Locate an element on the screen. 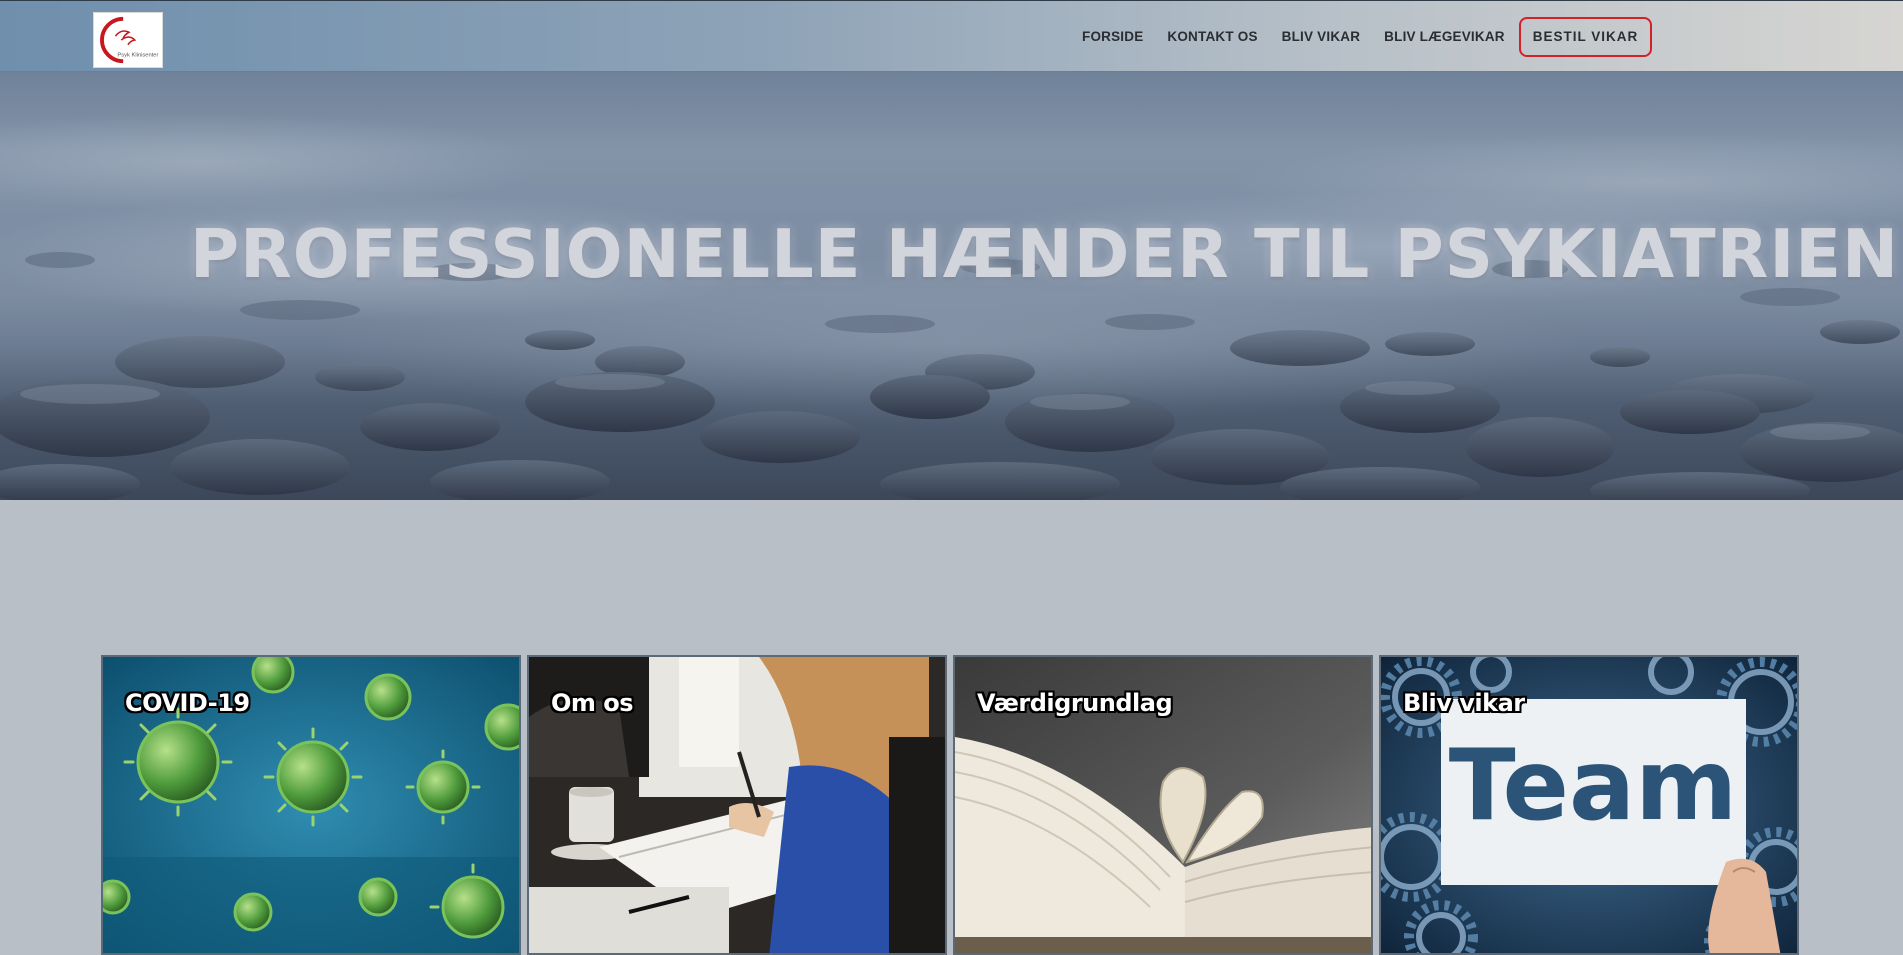 Image resolution: width=1903 pixels, height=955 pixels. card-bliv-vikar: Team Bliv vikar is located at coordinates (1589, 805).